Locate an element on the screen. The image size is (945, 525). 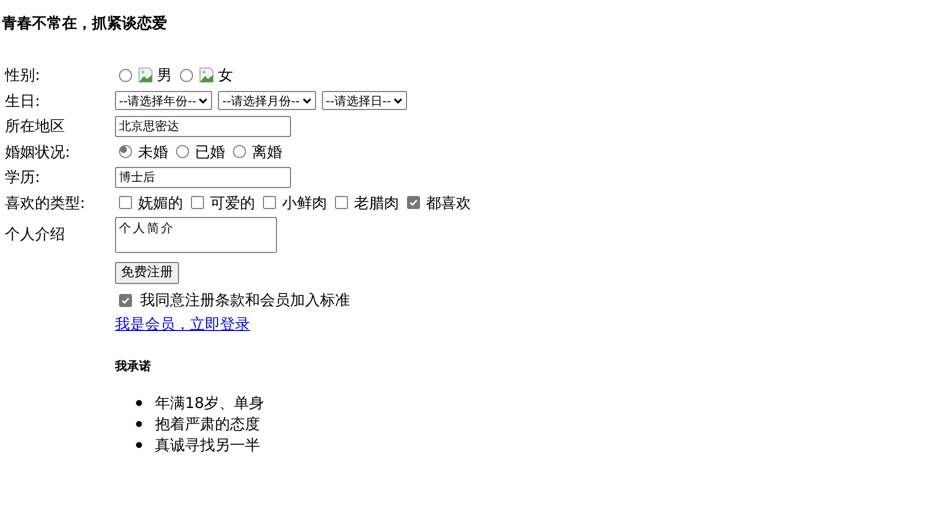
field-label: 学历: is located at coordinates (22, 177).